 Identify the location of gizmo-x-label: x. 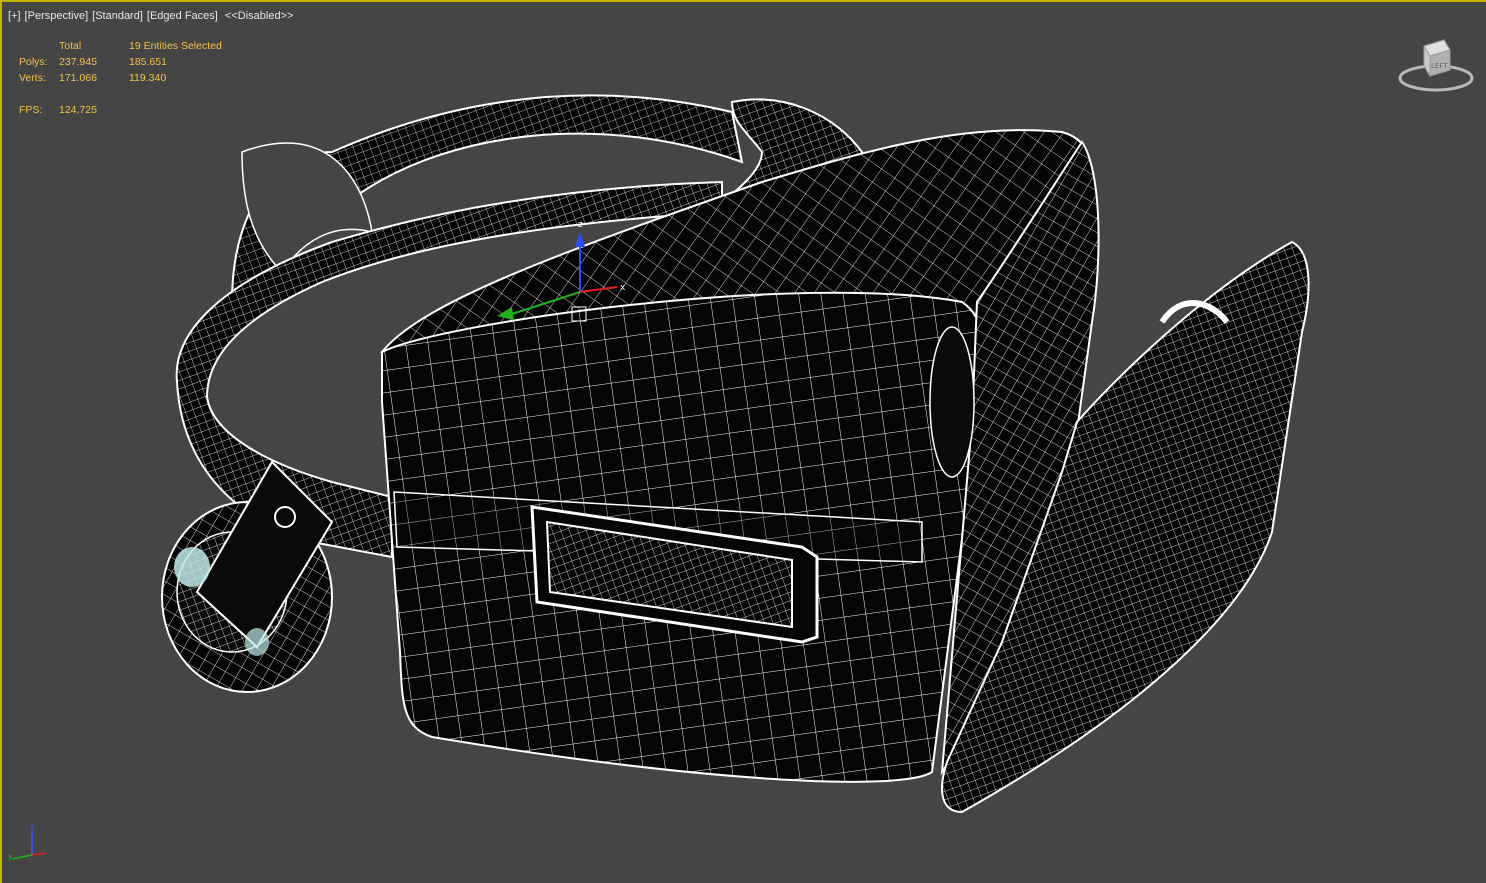
(623, 288).